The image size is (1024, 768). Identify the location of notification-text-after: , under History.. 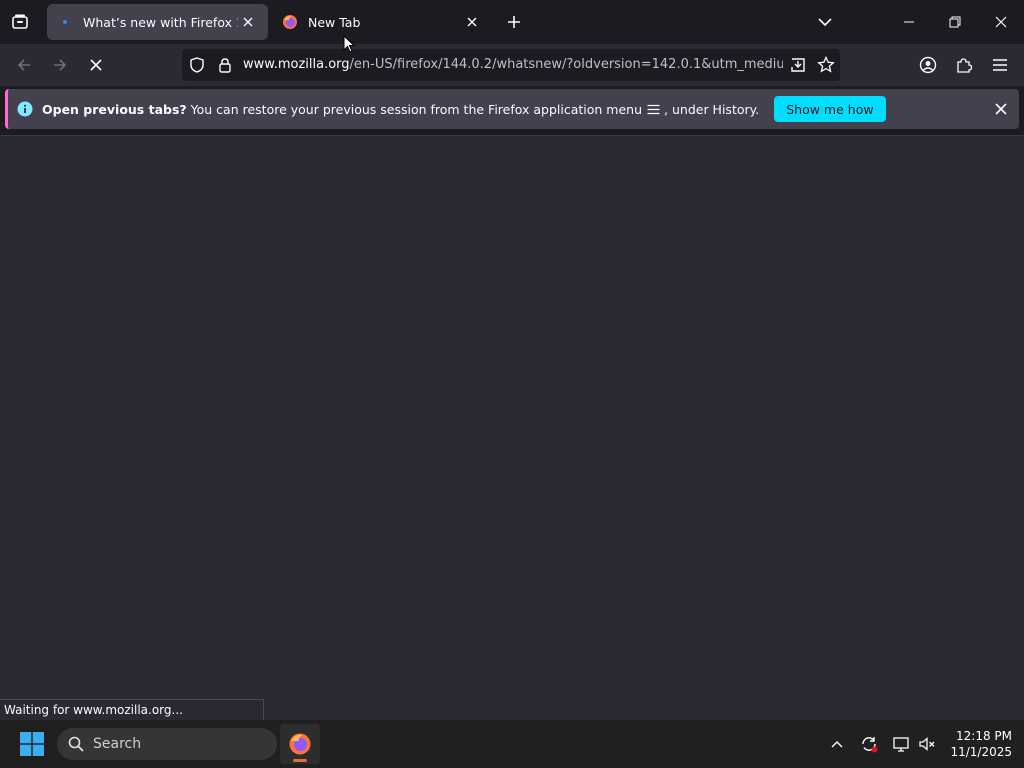
(712, 109).